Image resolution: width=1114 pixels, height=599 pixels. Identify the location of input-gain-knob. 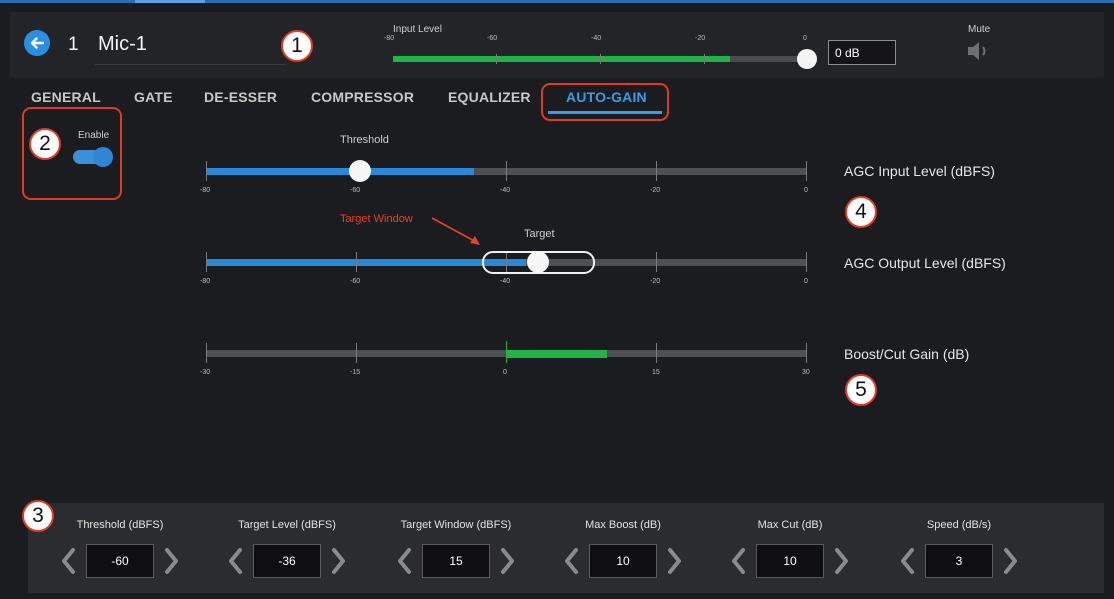
(807, 59).